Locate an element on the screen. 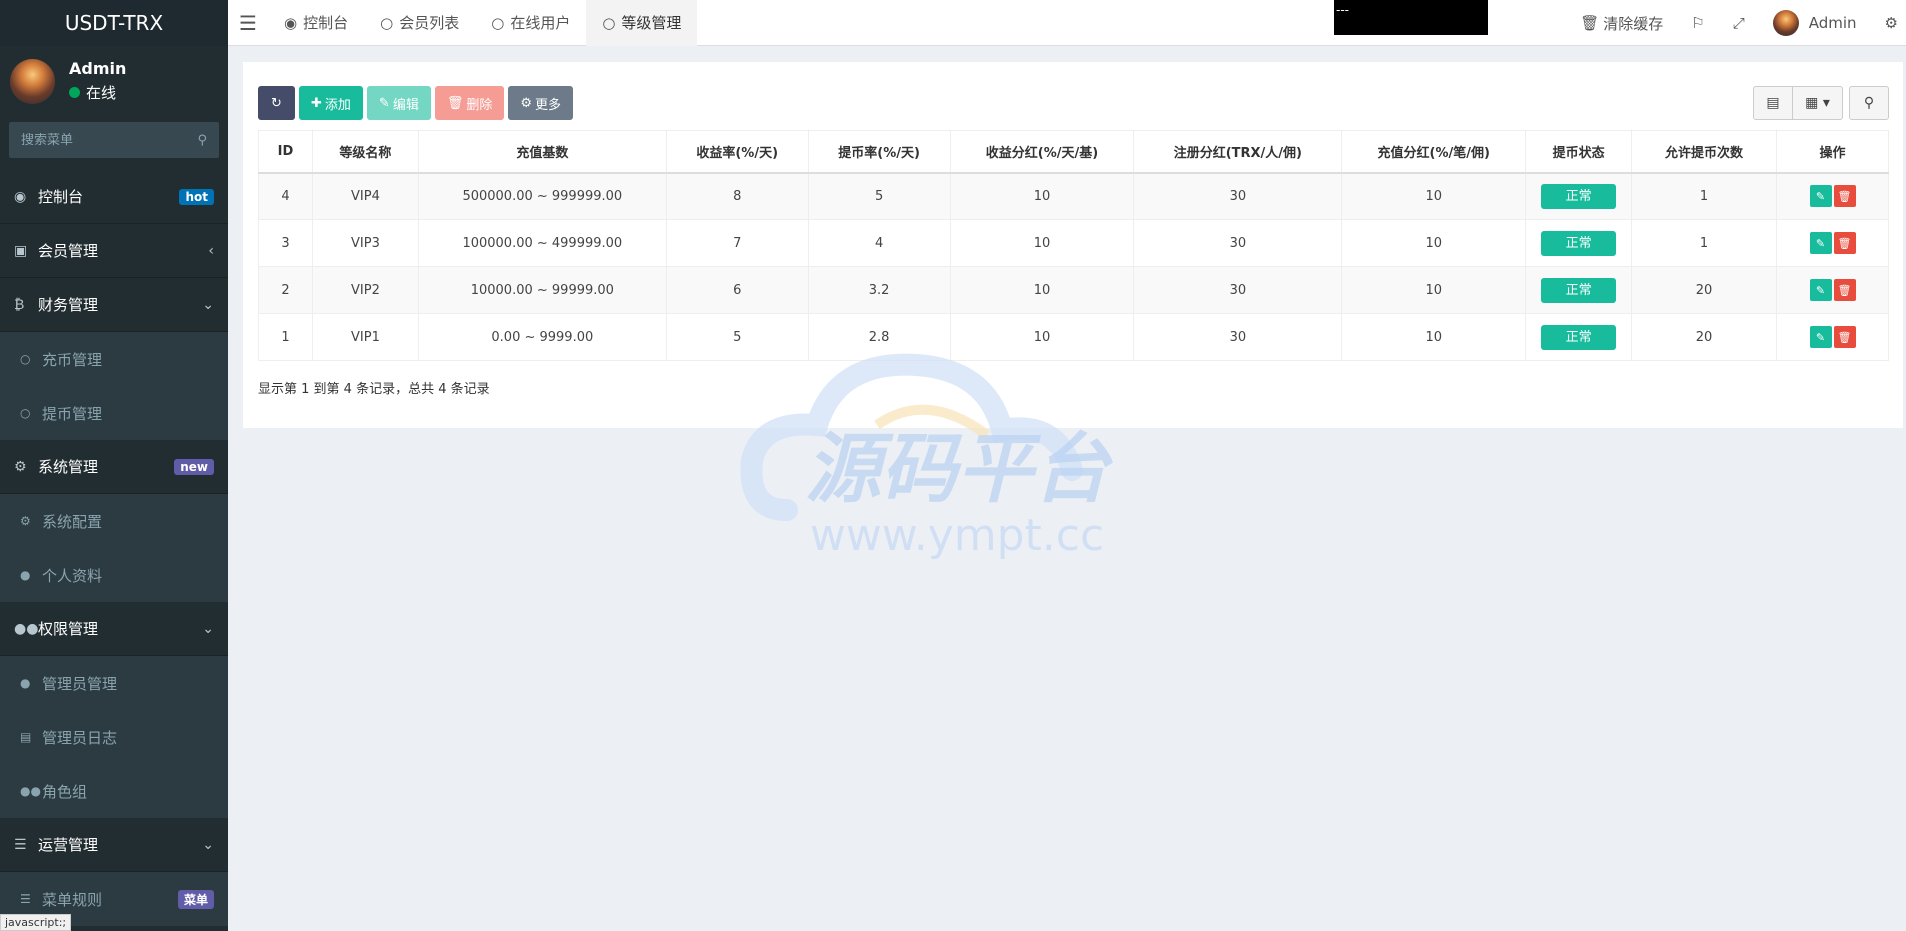  avatar is located at coordinates (1785, 23).